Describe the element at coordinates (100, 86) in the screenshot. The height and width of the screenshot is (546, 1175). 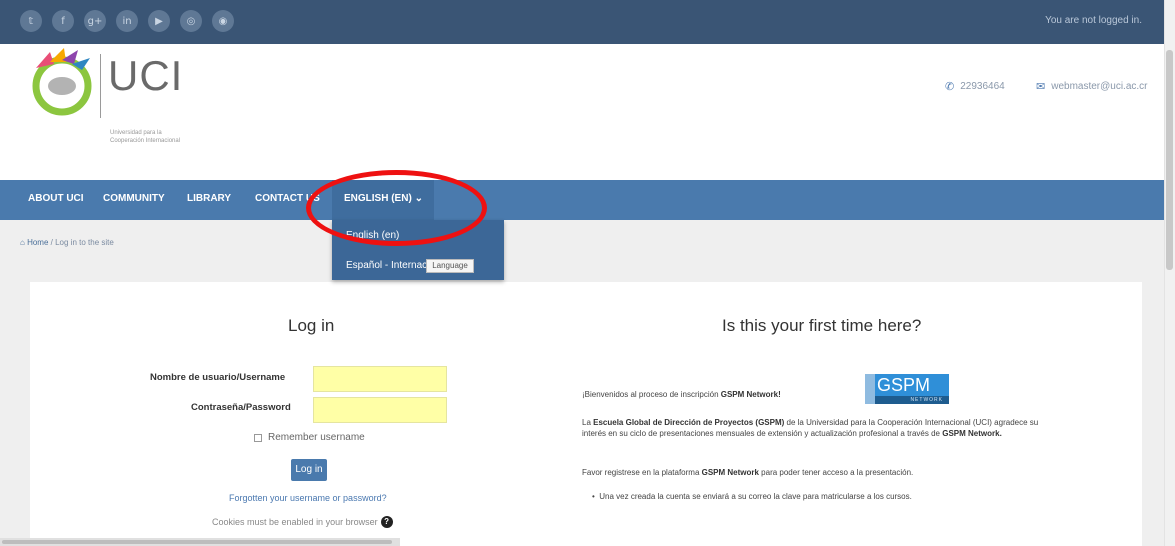
I see `logo-divider` at that location.